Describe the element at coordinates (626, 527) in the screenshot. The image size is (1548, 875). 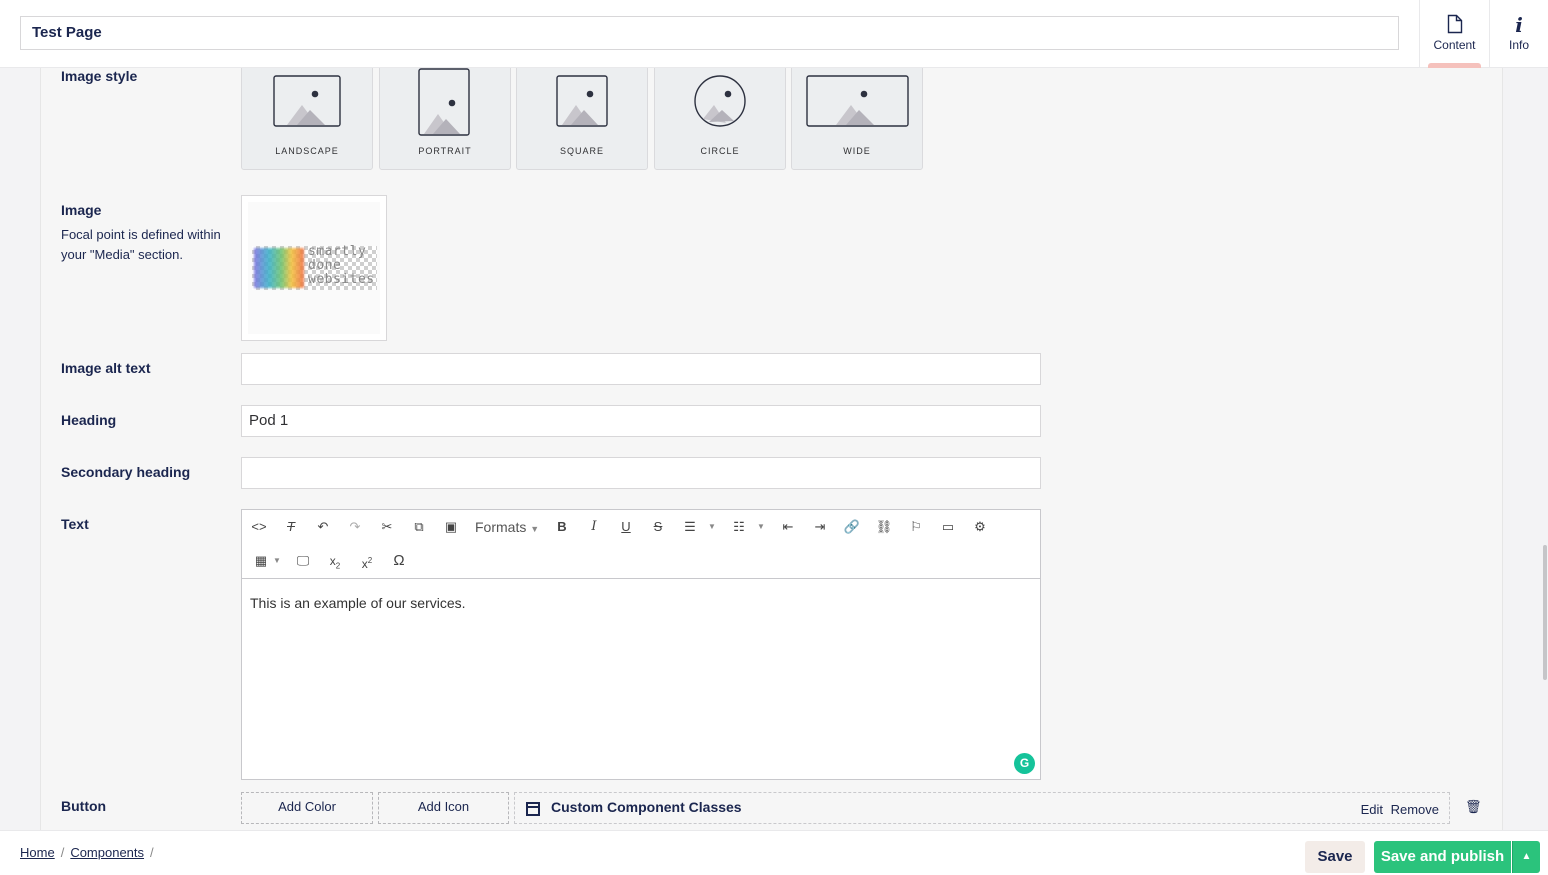
I see `underline-icon: U` at that location.